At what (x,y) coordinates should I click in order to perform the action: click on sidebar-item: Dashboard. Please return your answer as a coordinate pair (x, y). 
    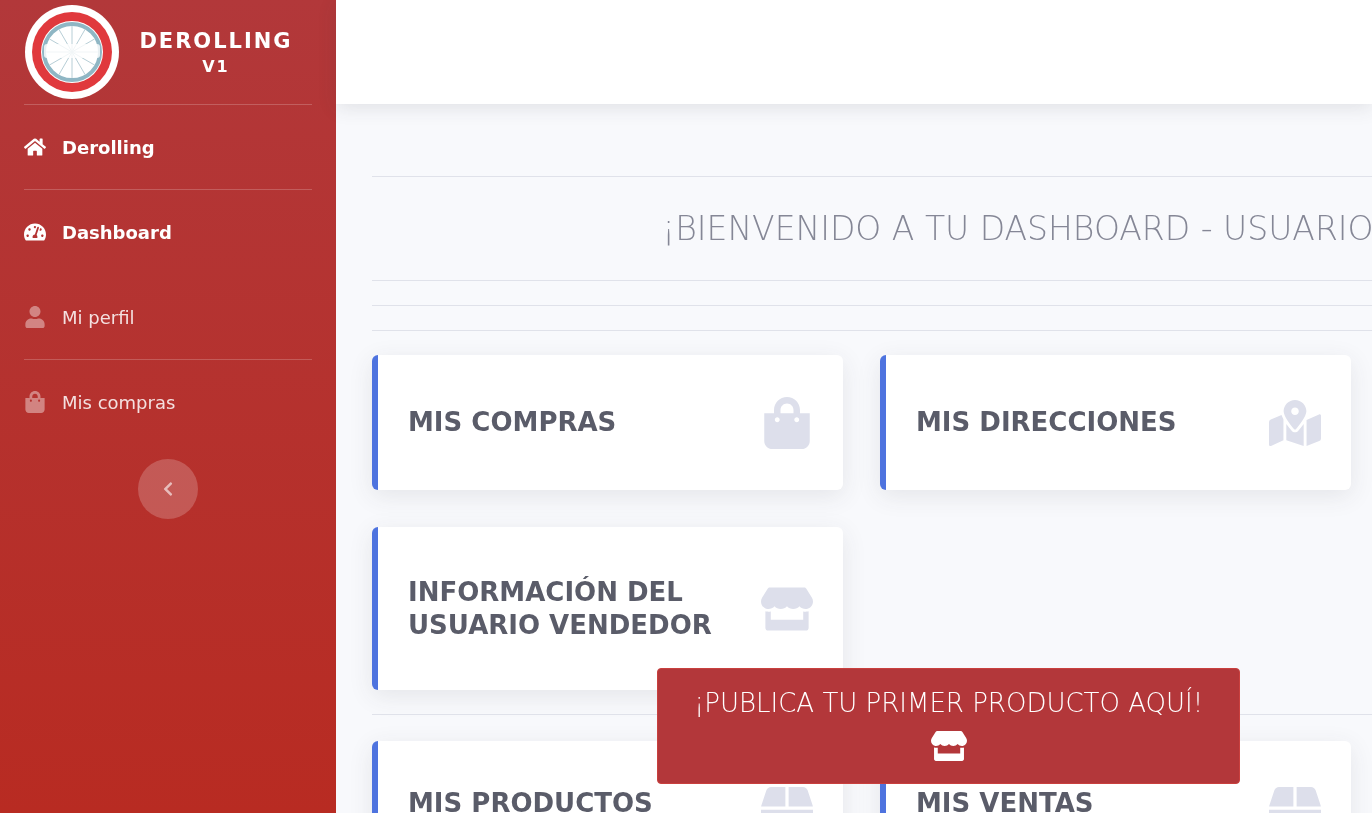
    Looking at the image, I should click on (168, 232).